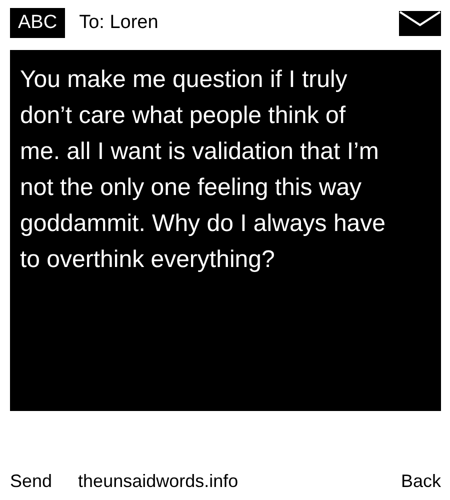 Image resolution: width=450 pixels, height=500 pixels. I want to click on envelope-icon, so click(420, 23).